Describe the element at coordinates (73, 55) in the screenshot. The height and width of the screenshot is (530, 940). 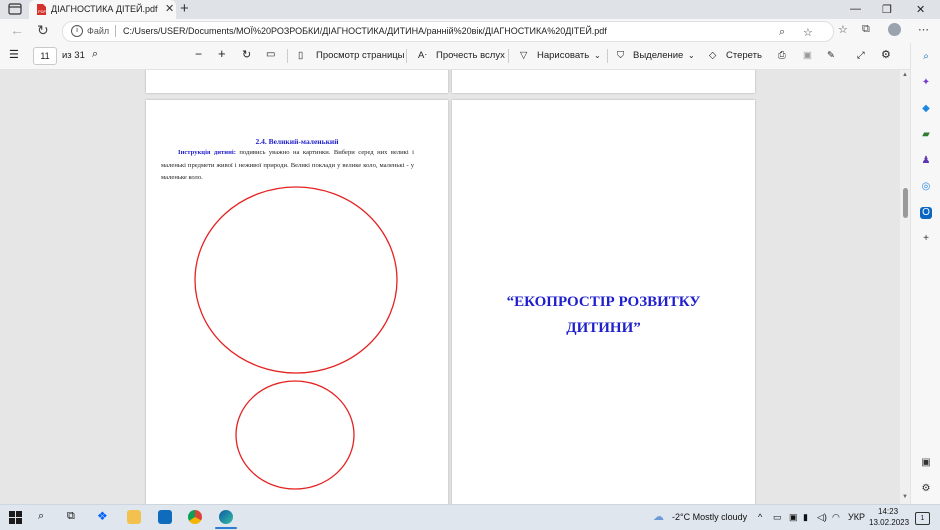
I see `page-total: из 31` at that location.